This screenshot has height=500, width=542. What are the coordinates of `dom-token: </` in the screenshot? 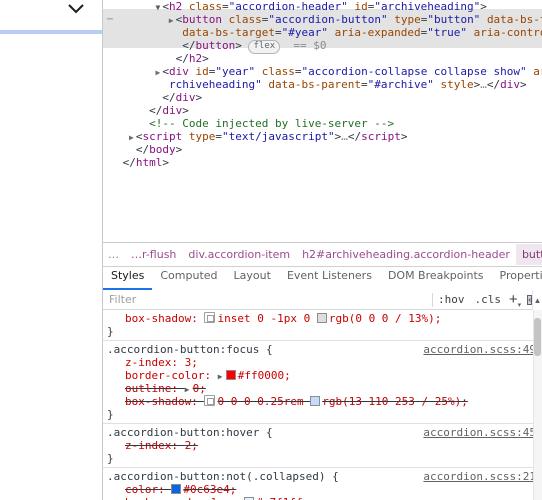 It's located at (182, 58).